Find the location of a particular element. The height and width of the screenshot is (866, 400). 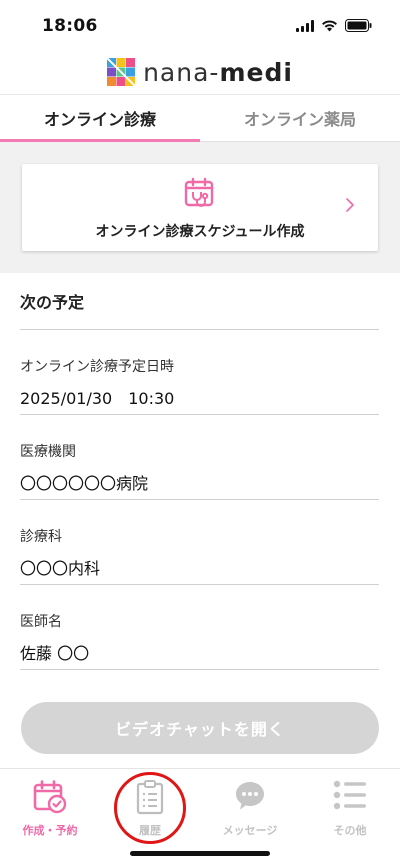

field-label: 医療機関 is located at coordinates (48, 452).